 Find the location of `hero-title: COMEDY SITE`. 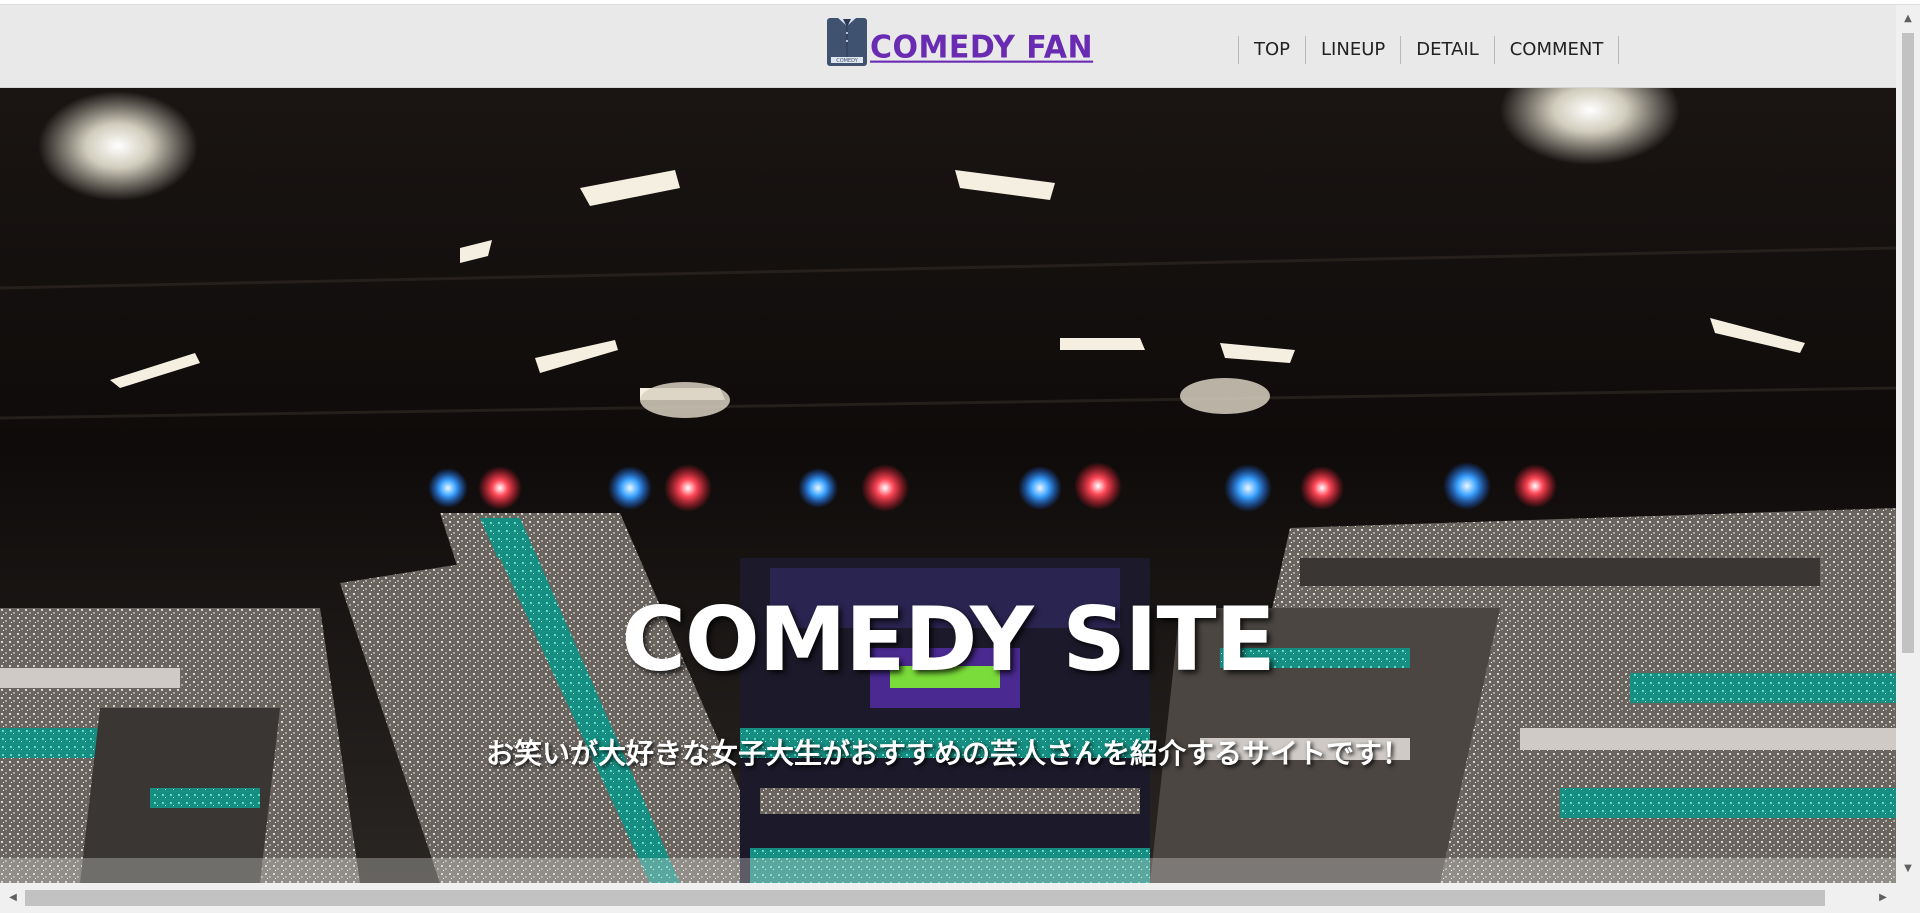

hero-title: COMEDY SITE is located at coordinates (948, 639).